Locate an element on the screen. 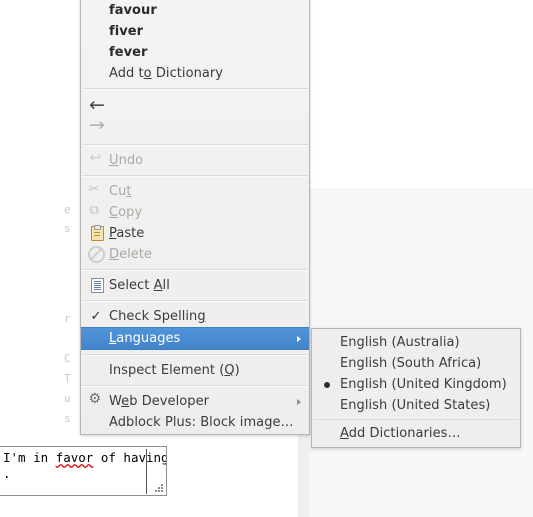 The height and width of the screenshot is (517, 533). suggestion-fiver: fiver is located at coordinates (195, 31).